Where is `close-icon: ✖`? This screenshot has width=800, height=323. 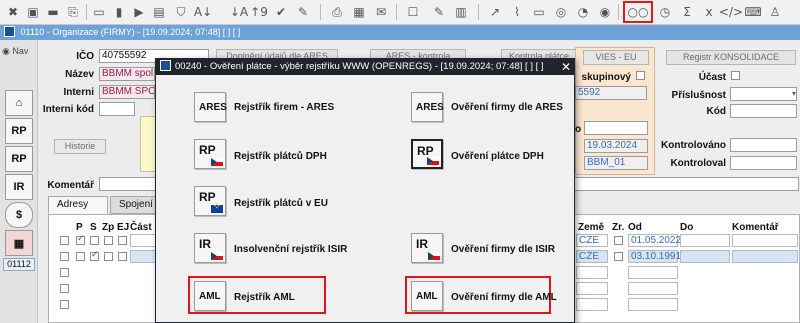 close-icon: ✖ is located at coordinates (13, 12).